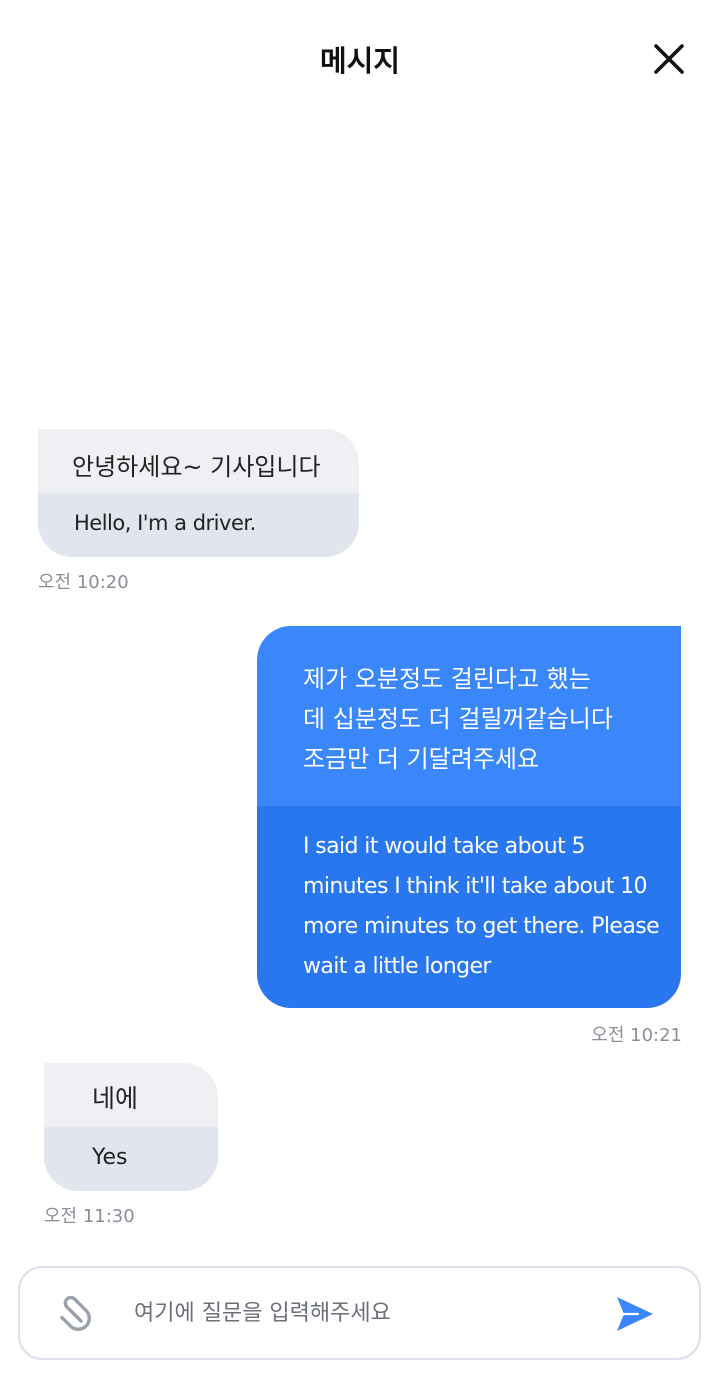 The image size is (720, 1382). I want to click on message-line: 데 십분정도 더 걸릴꺼같습니다, so click(458, 719).